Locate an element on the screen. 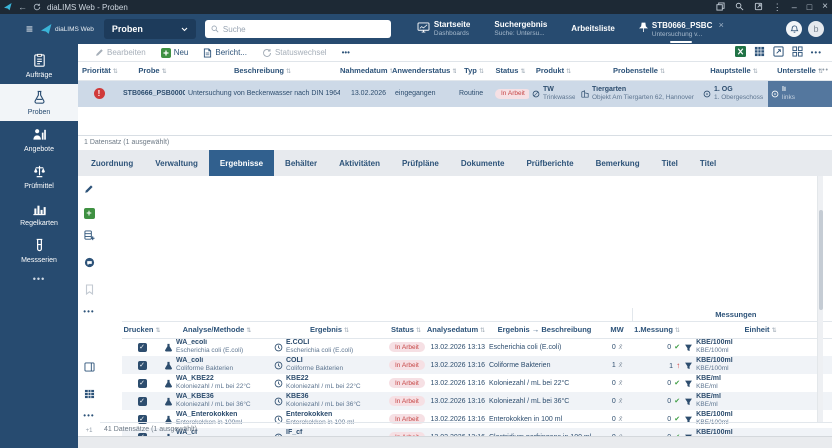 This screenshot has width=832, height=448. nav-tab-startseite: Startseite Dashboards is located at coordinates (443, 29).